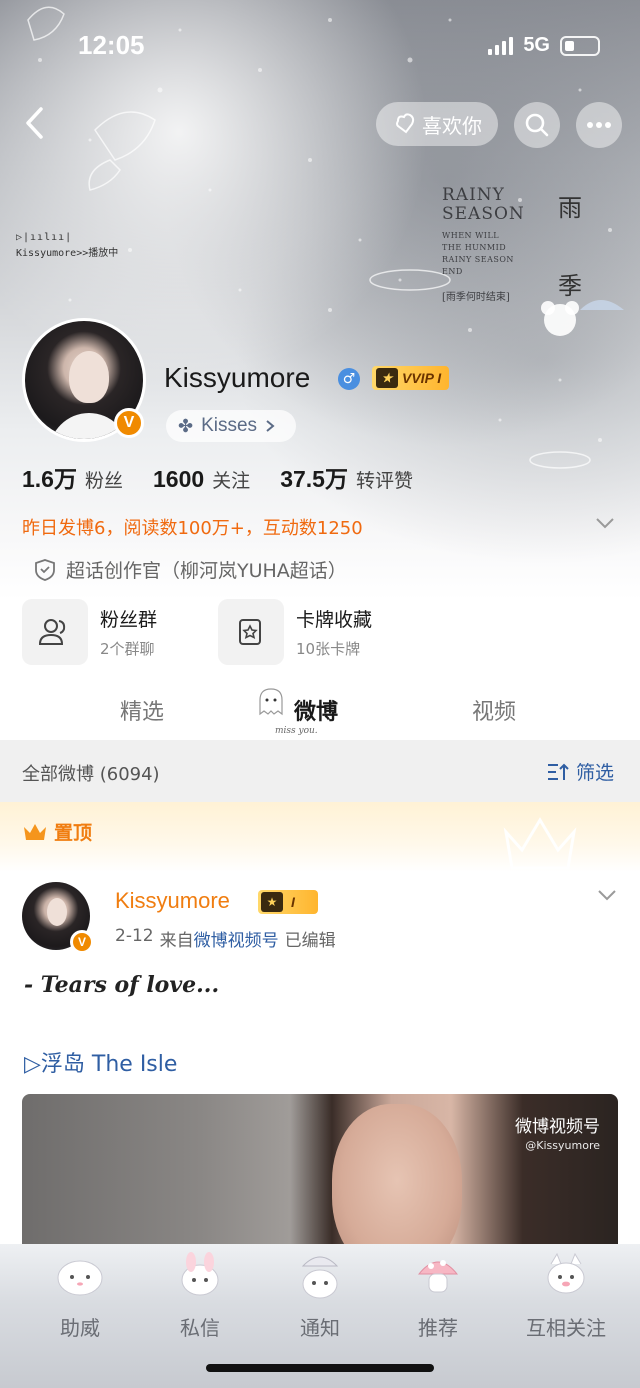 Image resolution: width=640 pixels, height=1388 pixels. What do you see at coordinates (540, 843) in the screenshot?
I see `crown-decoration-icon` at bounding box center [540, 843].